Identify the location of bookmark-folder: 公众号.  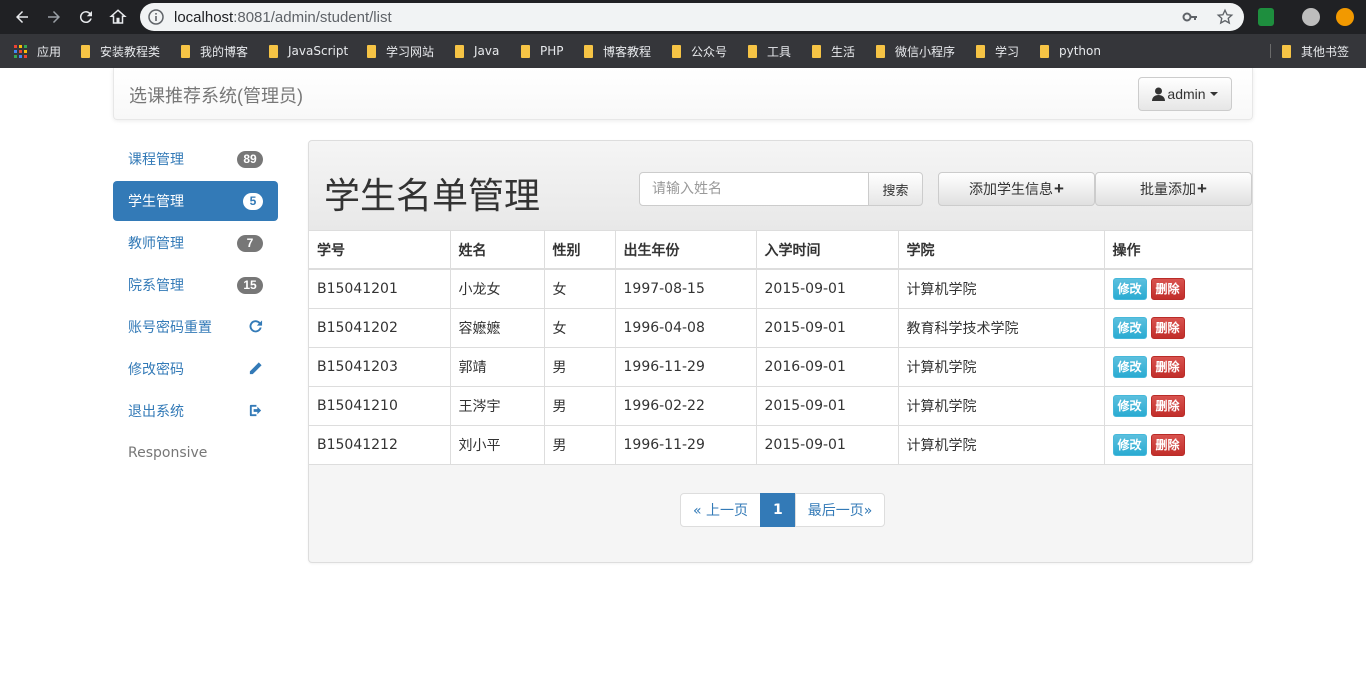
(699, 51).